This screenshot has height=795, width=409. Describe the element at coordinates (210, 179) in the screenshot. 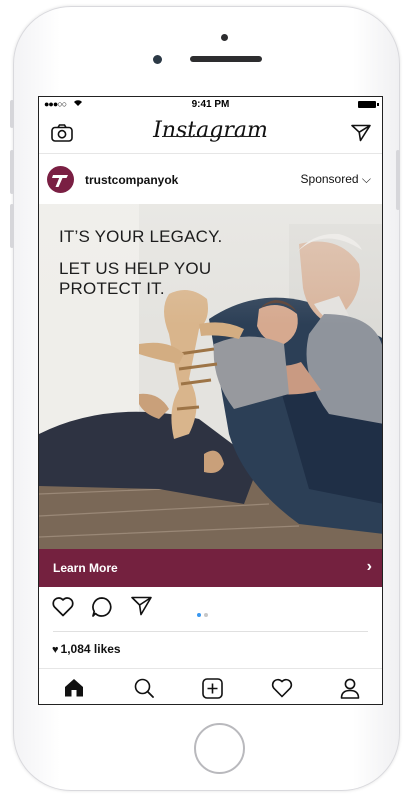

I see `post-header: trustcompanyok Sponsored ⌵` at that location.